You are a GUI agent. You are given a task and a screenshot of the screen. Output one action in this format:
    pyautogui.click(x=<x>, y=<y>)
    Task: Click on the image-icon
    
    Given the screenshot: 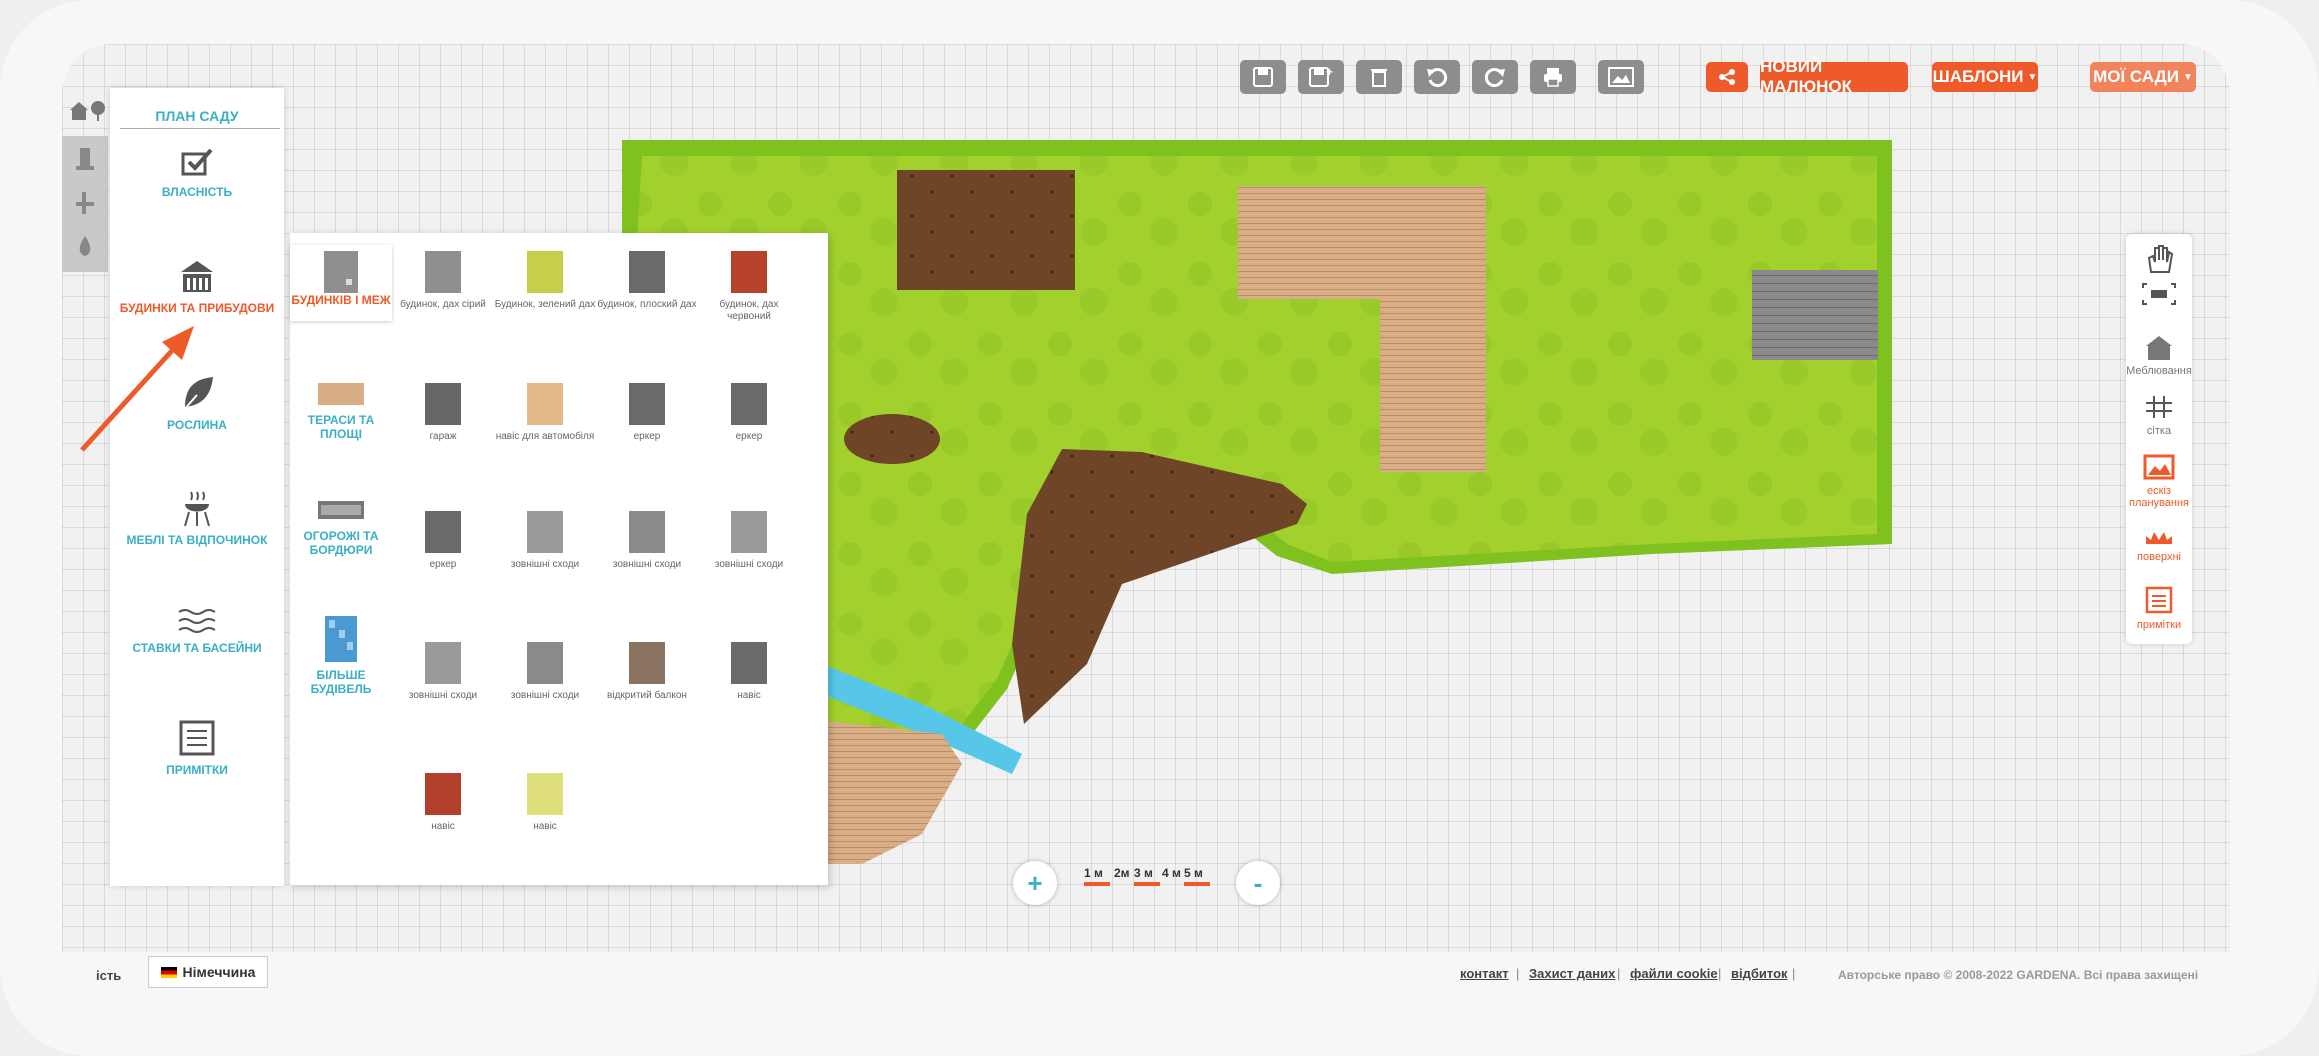 What is the action you would take?
    pyautogui.click(x=1621, y=77)
    